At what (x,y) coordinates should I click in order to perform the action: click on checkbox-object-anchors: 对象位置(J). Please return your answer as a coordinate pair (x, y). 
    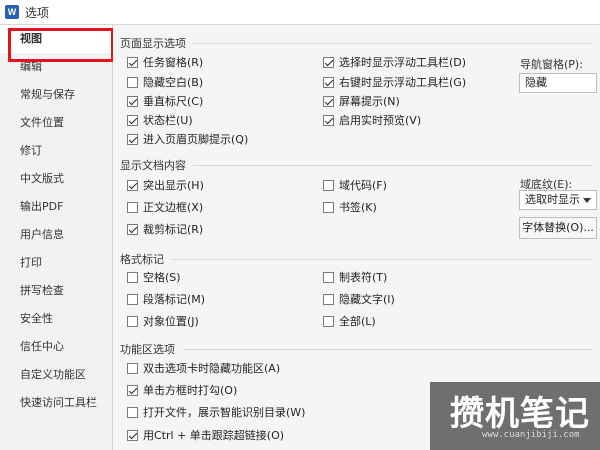
    Looking at the image, I should click on (163, 321).